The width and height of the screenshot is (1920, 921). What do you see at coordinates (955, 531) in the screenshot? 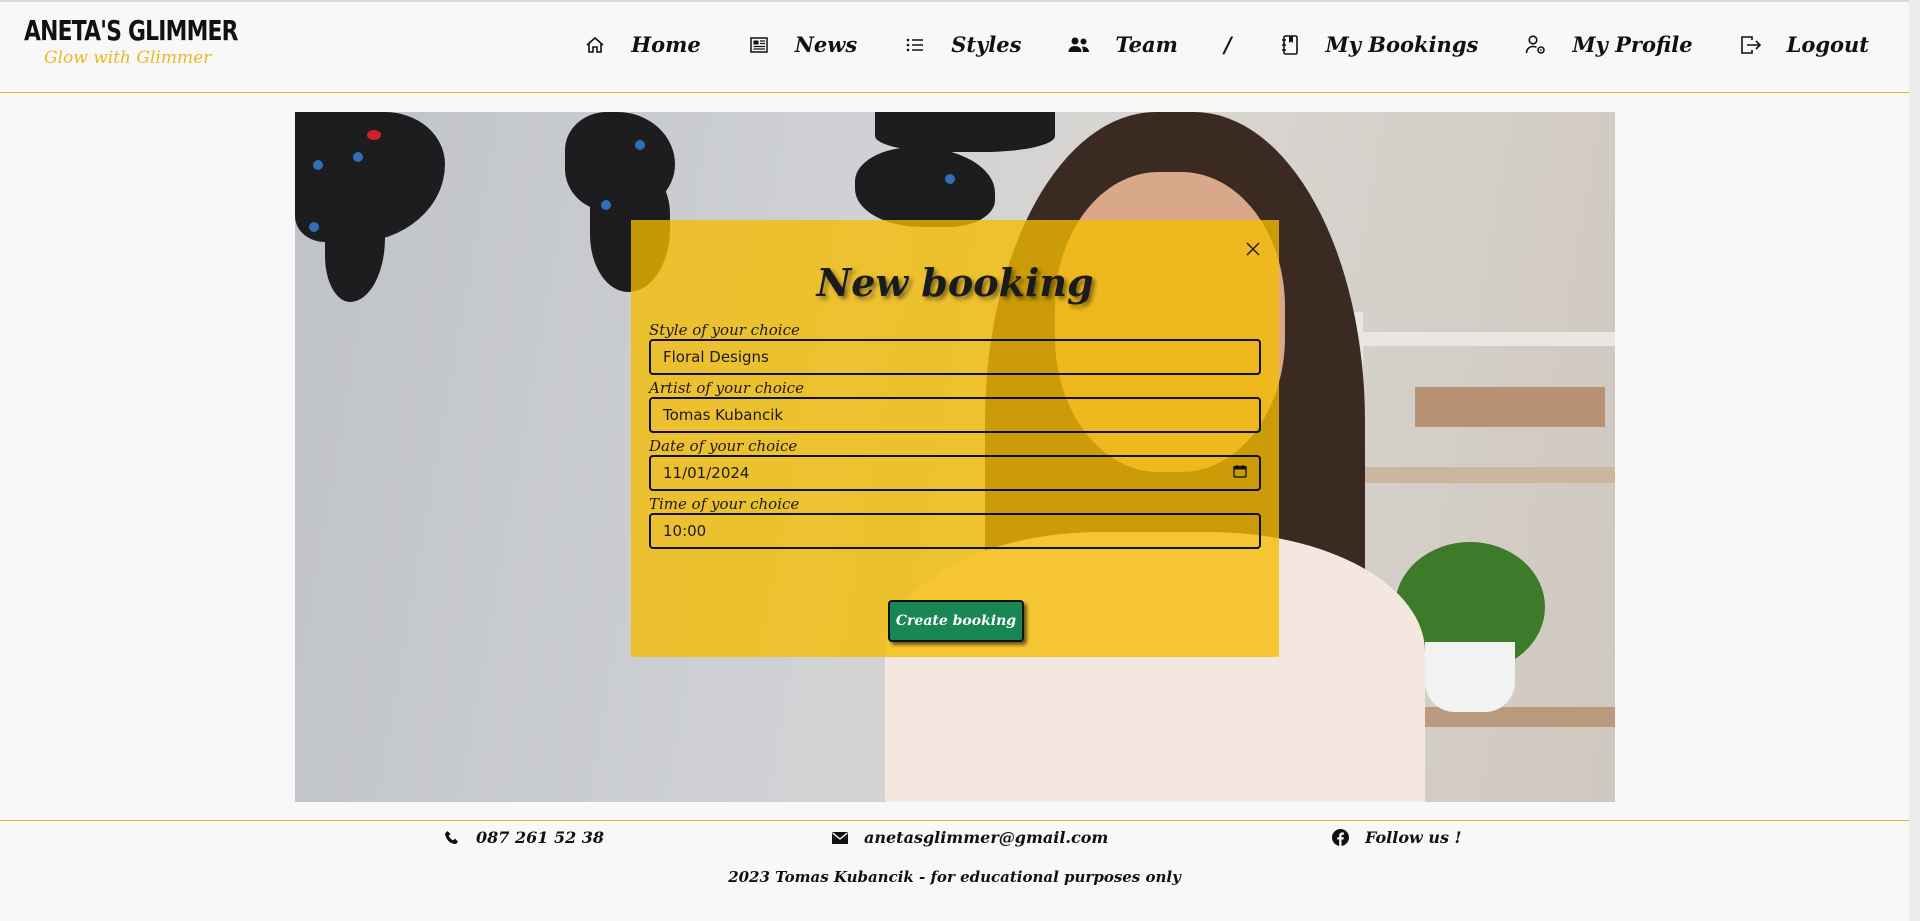
I see `time-select: 10:00` at bounding box center [955, 531].